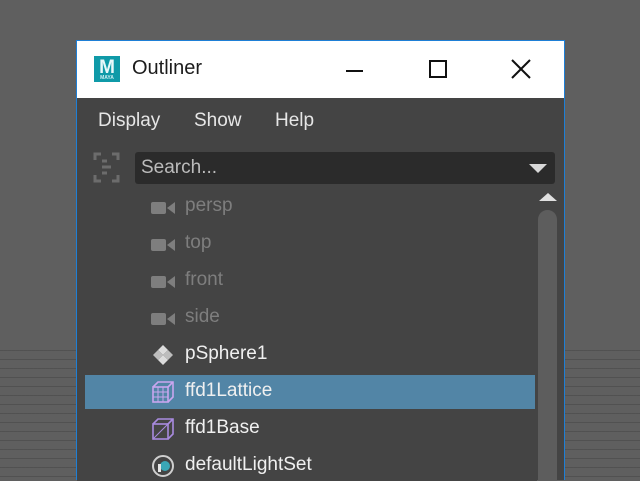  What do you see at coordinates (226, 353) in the screenshot?
I see `tree-item-label: pSphere1` at bounding box center [226, 353].